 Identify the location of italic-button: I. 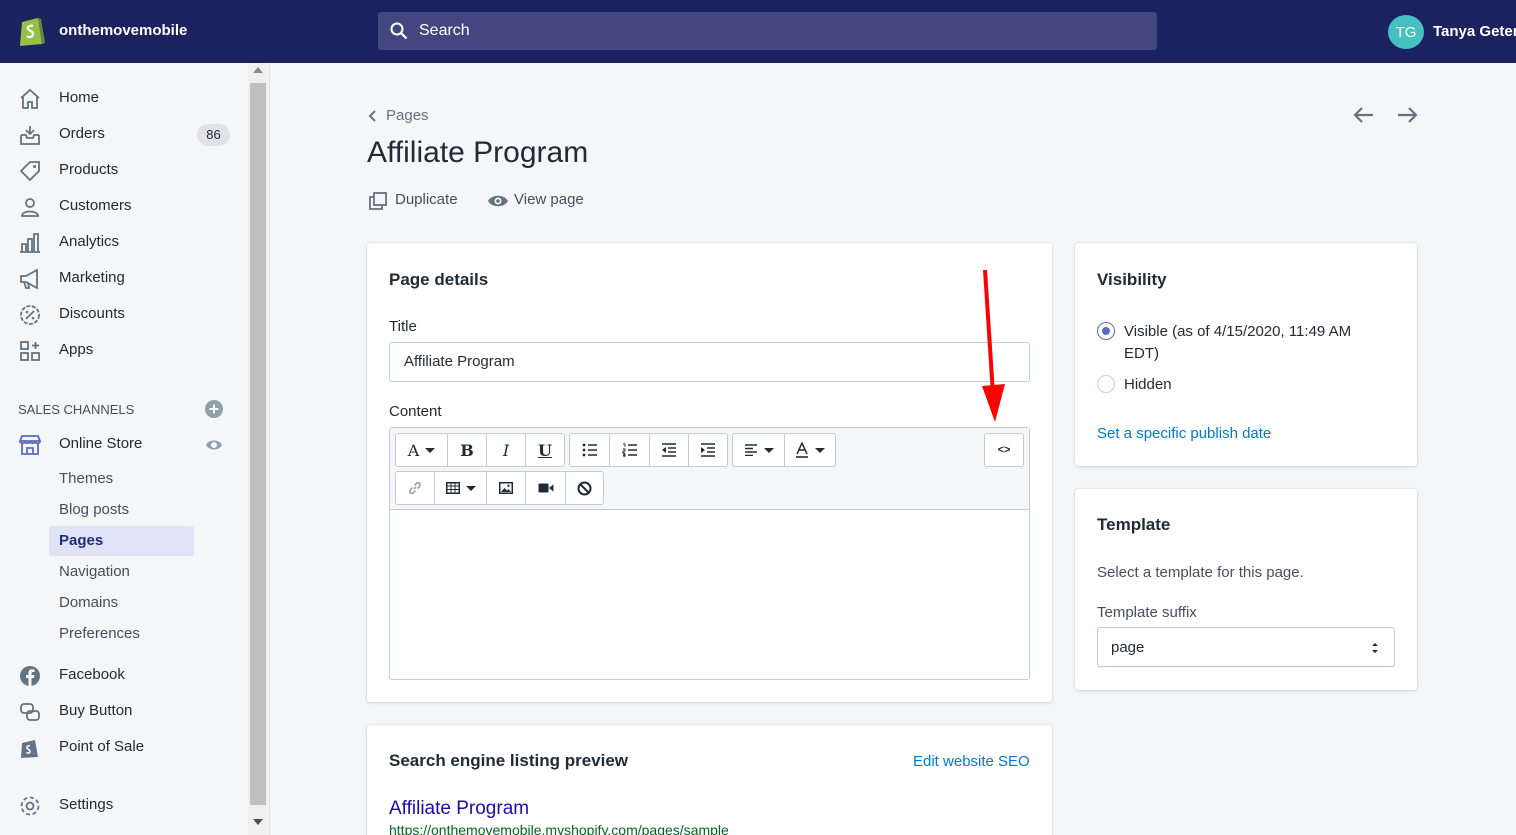
(506, 450).